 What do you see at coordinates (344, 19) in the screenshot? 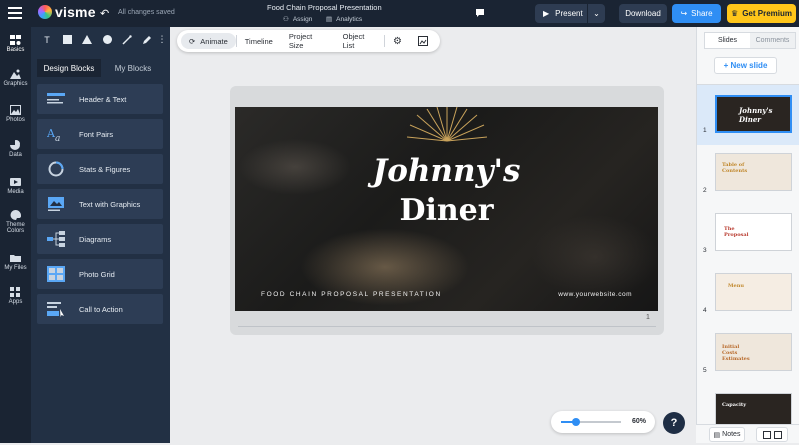
I see `analytics-button: ▤ Analytics` at bounding box center [344, 19].